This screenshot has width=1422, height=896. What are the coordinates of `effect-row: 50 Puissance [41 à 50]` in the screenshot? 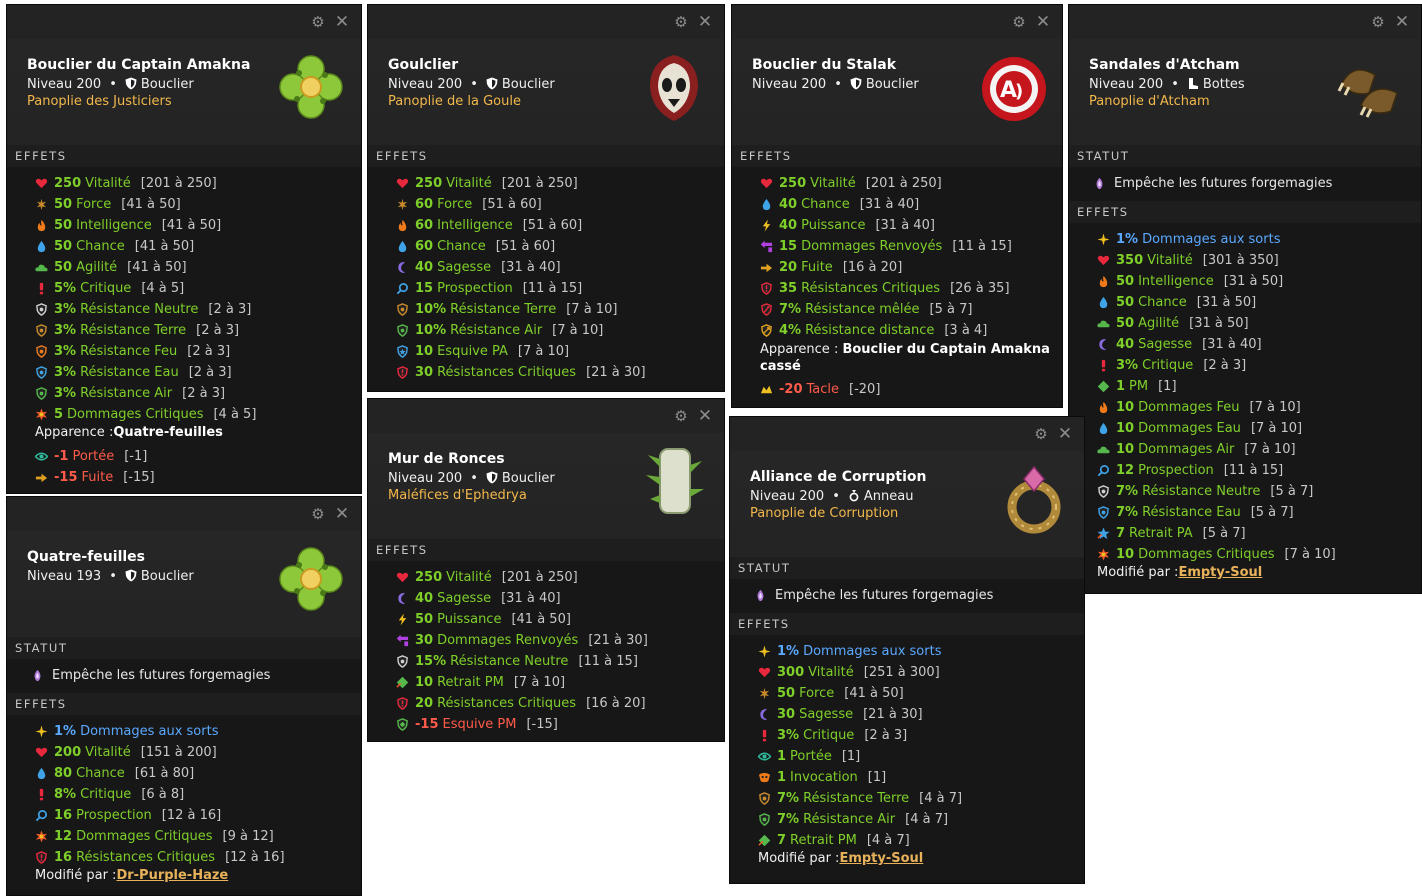 It's located at (546, 619).